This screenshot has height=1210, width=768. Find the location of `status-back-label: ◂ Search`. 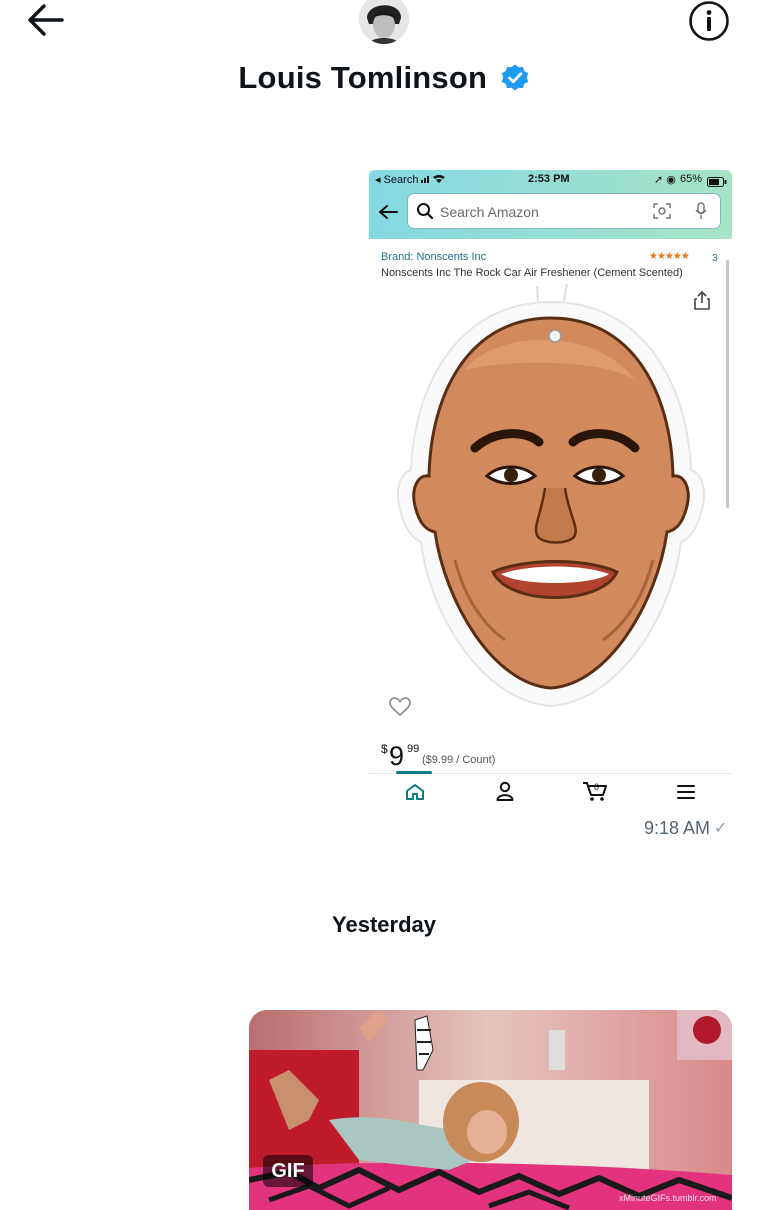

status-back-label: ◂ Search is located at coordinates (397, 180).